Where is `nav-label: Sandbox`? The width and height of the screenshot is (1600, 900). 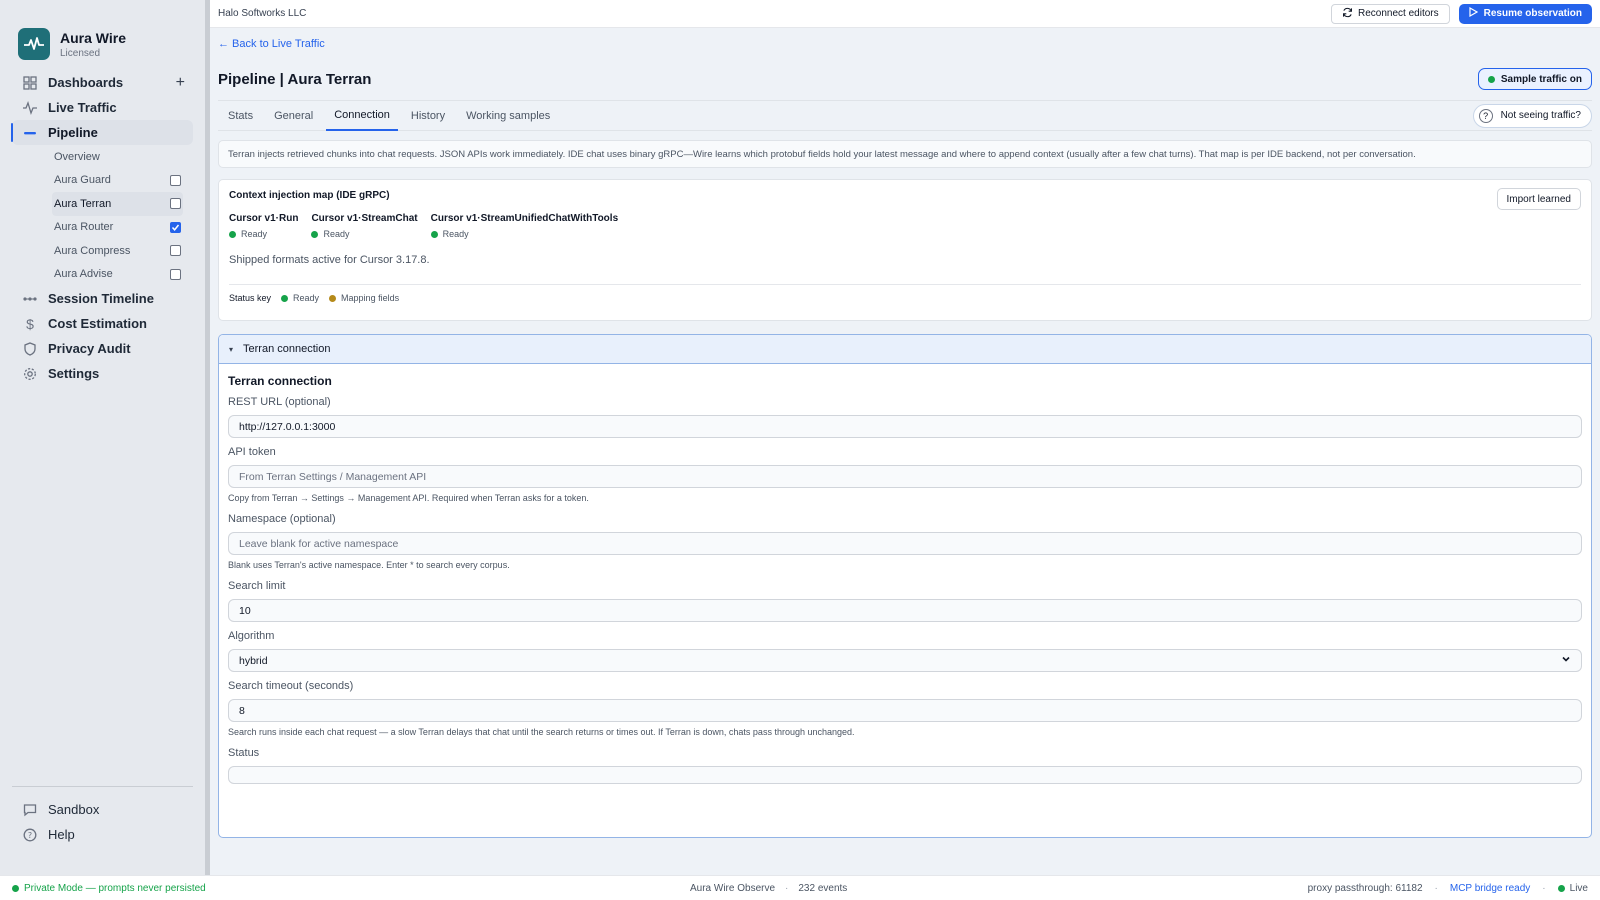
nav-label: Sandbox is located at coordinates (74, 809).